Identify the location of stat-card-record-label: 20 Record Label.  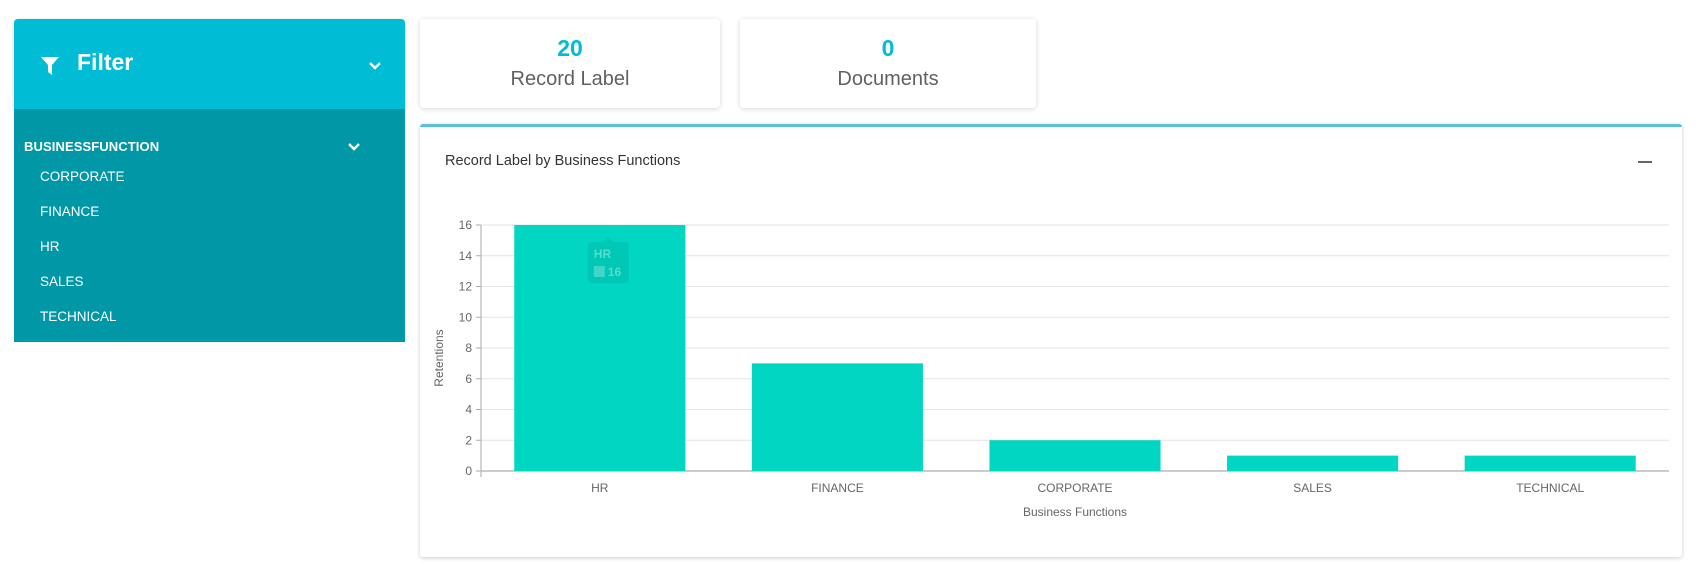
(570, 63).